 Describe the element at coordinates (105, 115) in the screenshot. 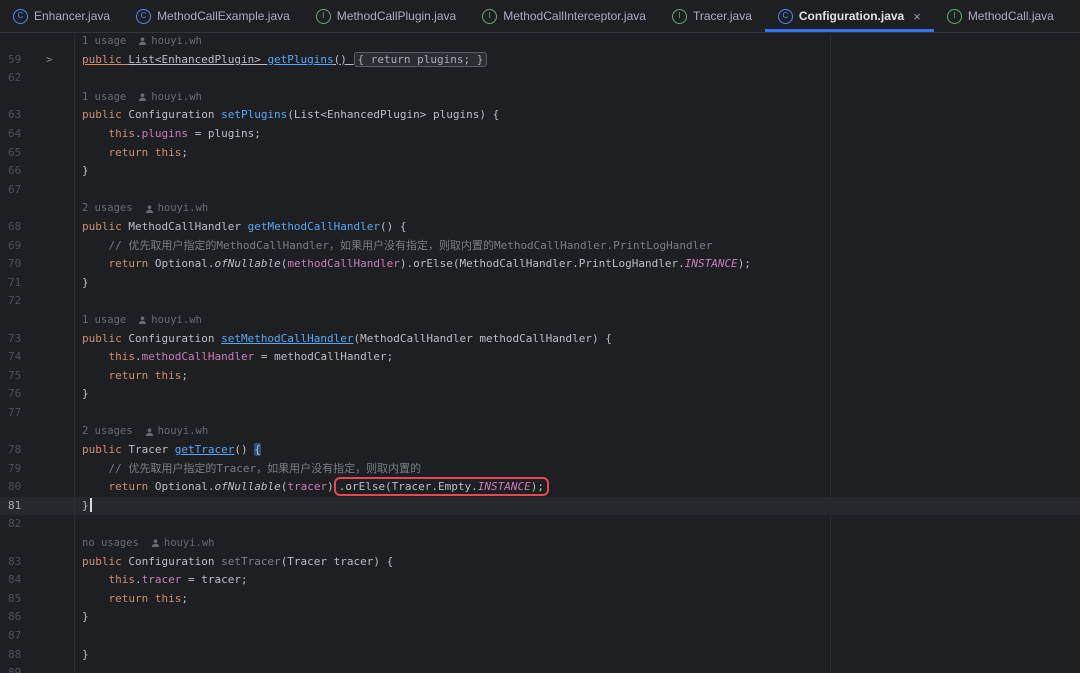

I see `code-token: public` at that location.